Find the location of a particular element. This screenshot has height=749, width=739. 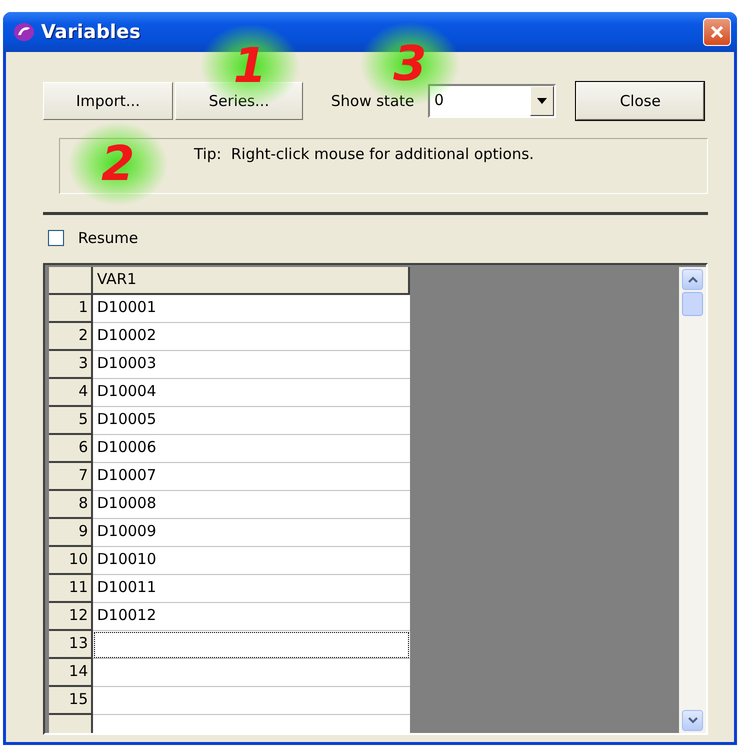

scroll-down-icon is located at coordinates (692, 720).